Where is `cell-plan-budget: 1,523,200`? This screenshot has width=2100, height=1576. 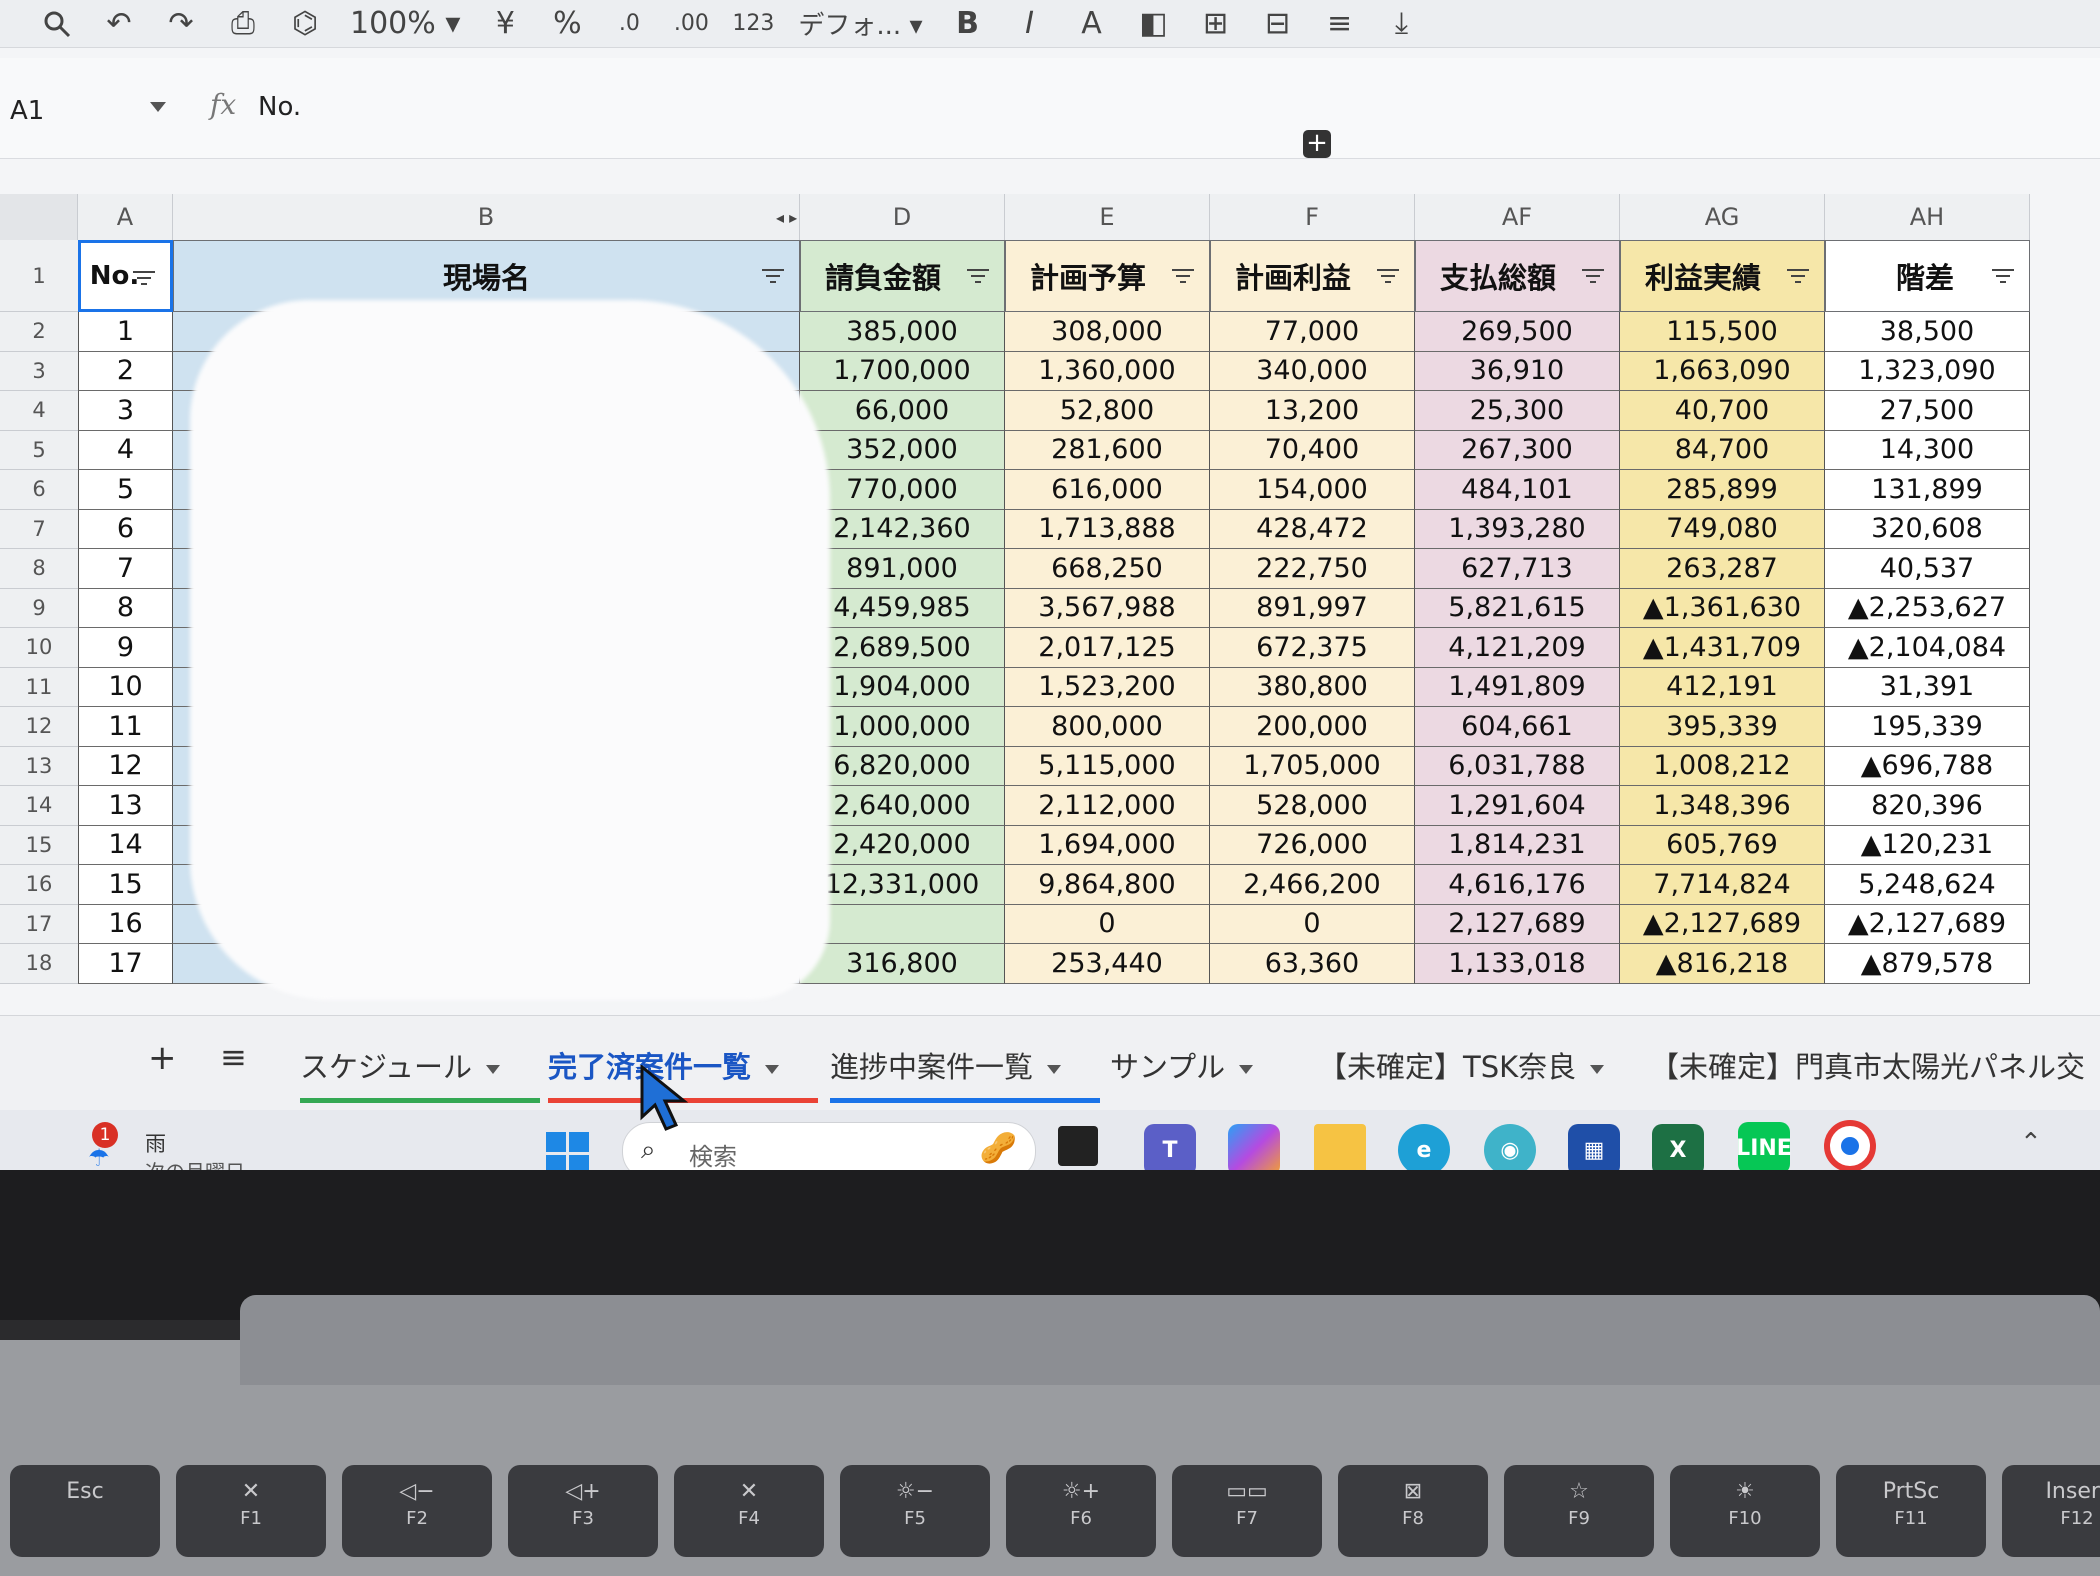 cell-plan-budget: 1,523,200 is located at coordinates (1107, 687).